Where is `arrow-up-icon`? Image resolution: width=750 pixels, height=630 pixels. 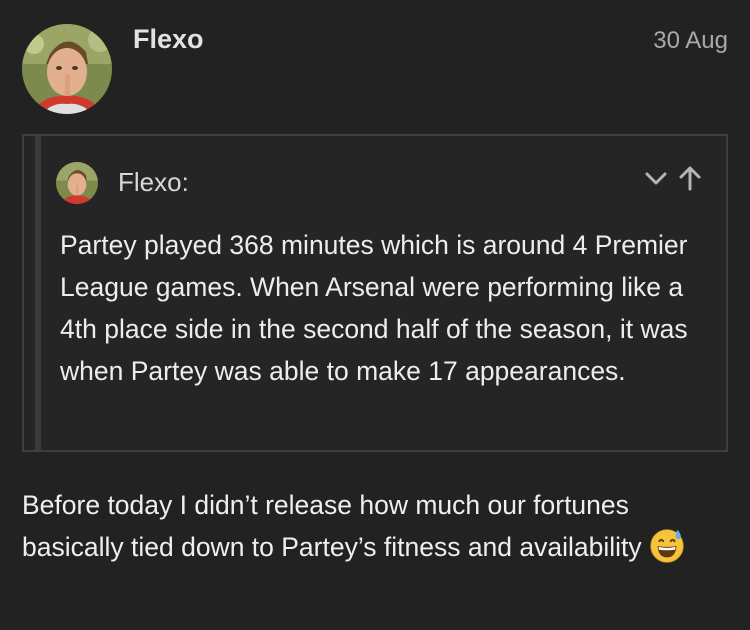 arrow-up-icon is located at coordinates (690, 178).